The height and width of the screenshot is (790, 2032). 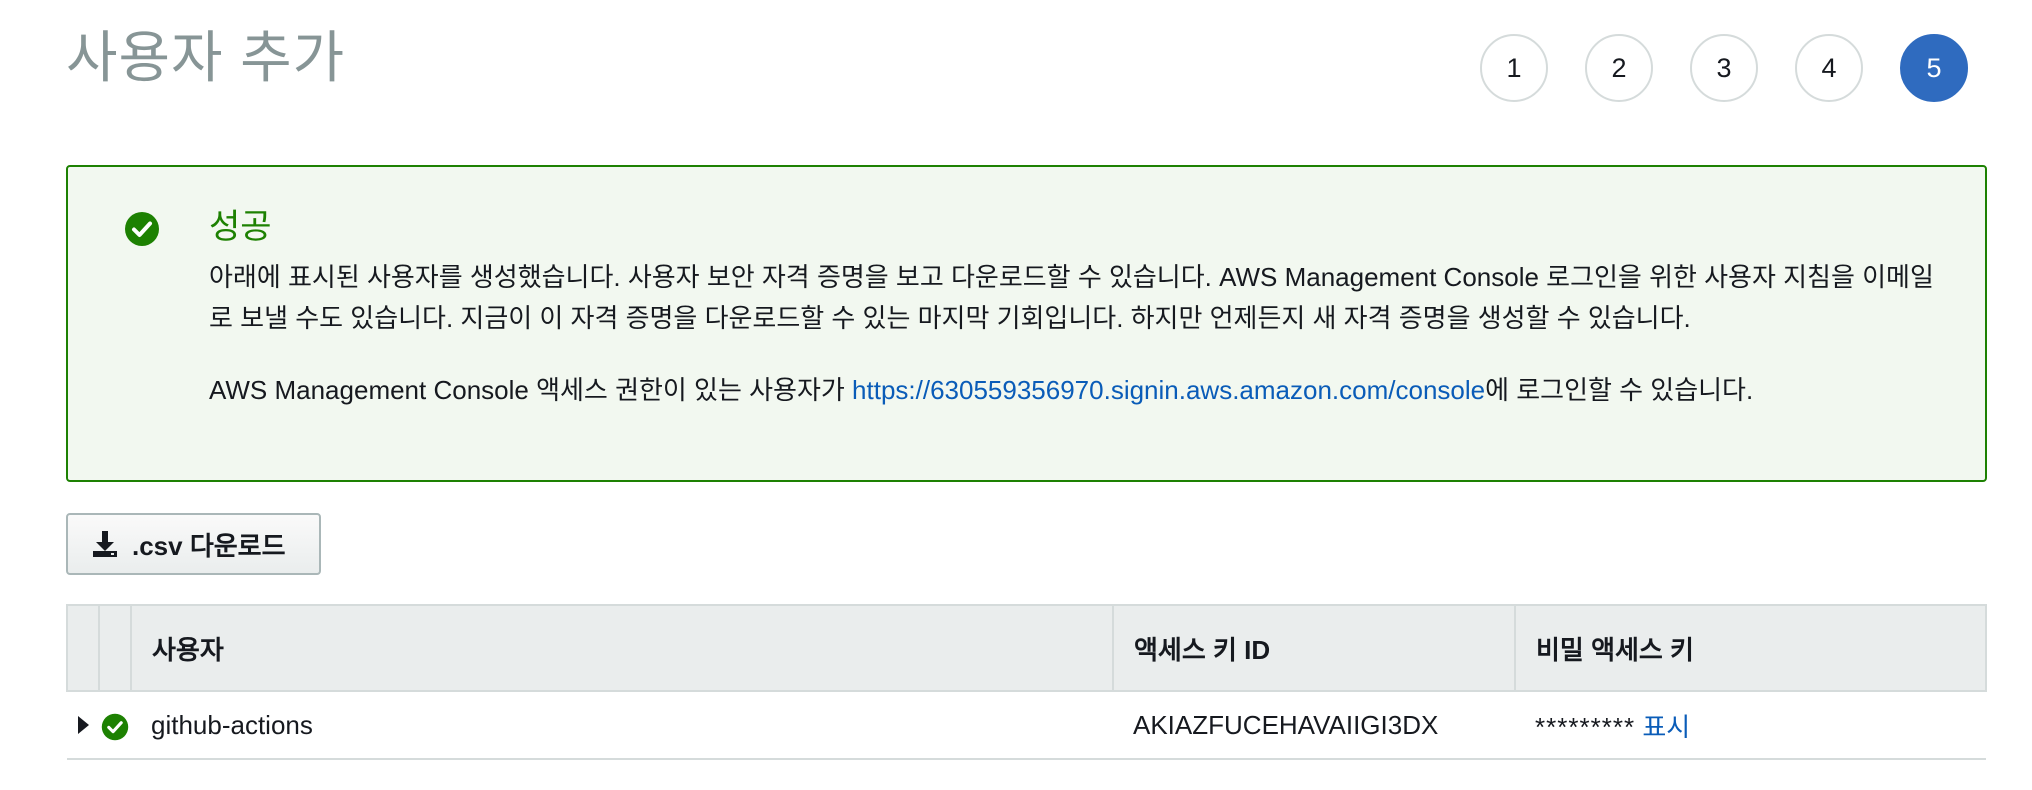 I want to click on show-secret-link: 표시, so click(x=1666, y=727).